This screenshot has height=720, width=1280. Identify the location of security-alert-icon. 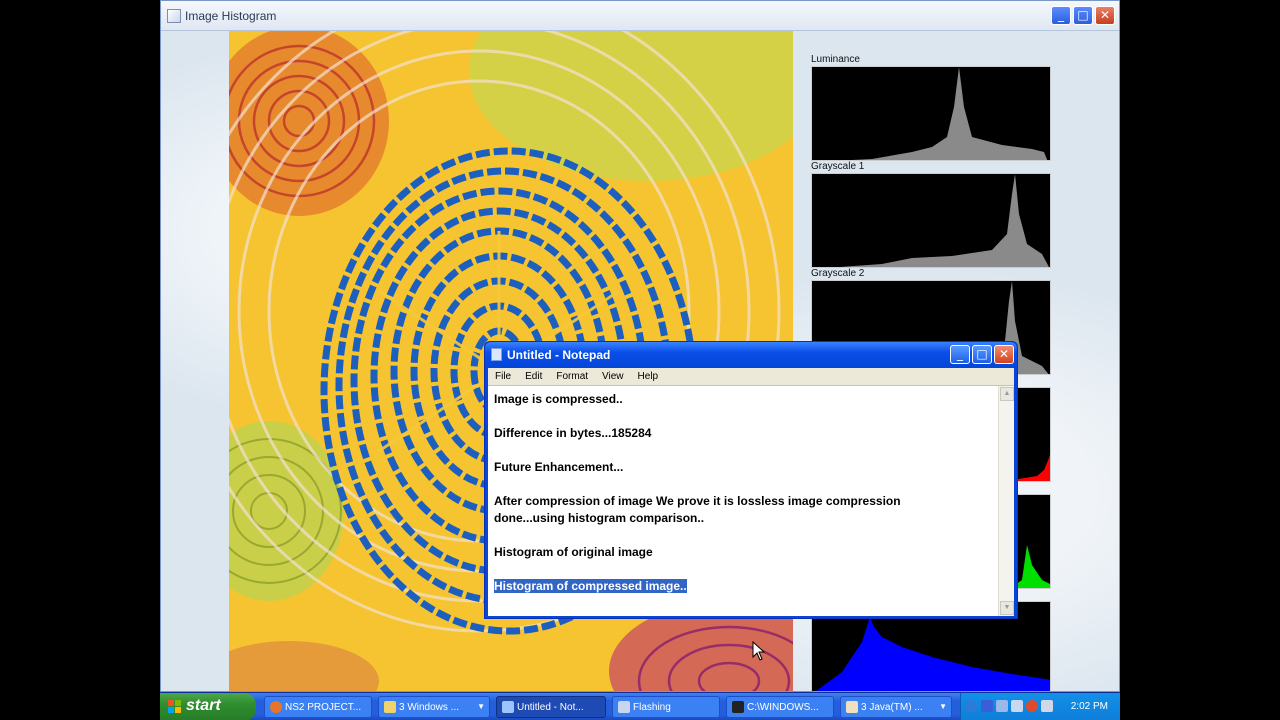
(1032, 706).